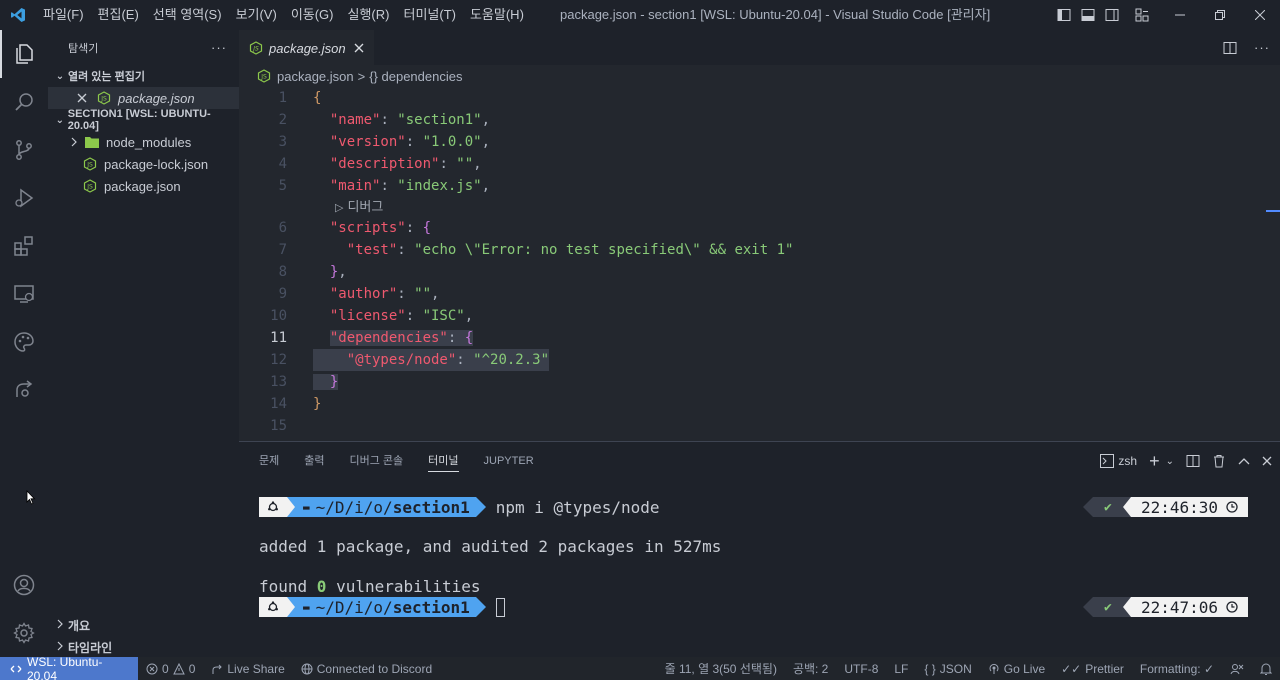 Image resolution: width=1280 pixels, height=680 pixels. What do you see at coordinates (1177, 668) in the screenshot?
I see `formatting-status: Formatting: ✓` at bounding box center [1177, 668].